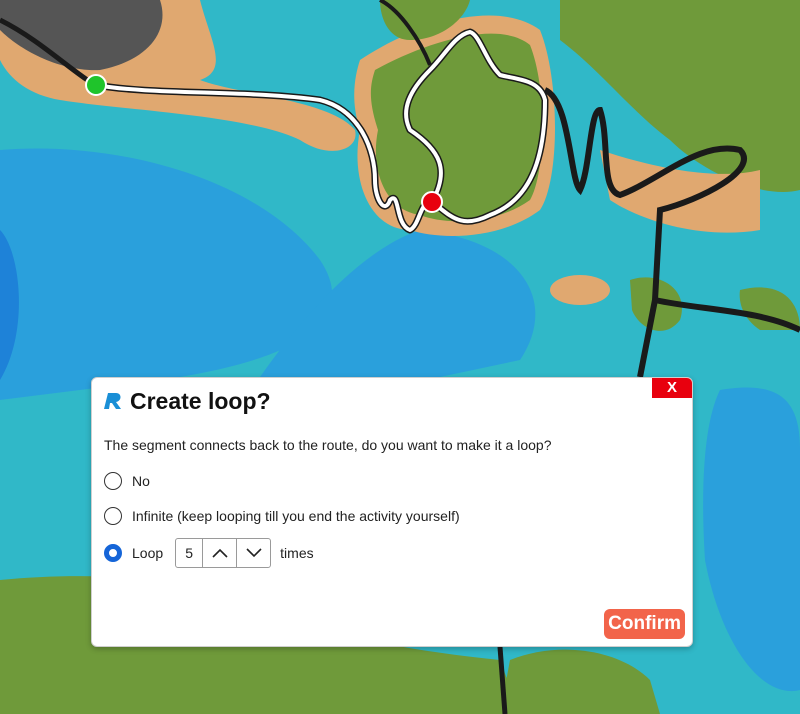 Image resolution: width=800 pixels, height=714 pixels. Describe the element at coordinates (148, 553) in the screenshot. I see `option-loop-label: Loop` at that location.